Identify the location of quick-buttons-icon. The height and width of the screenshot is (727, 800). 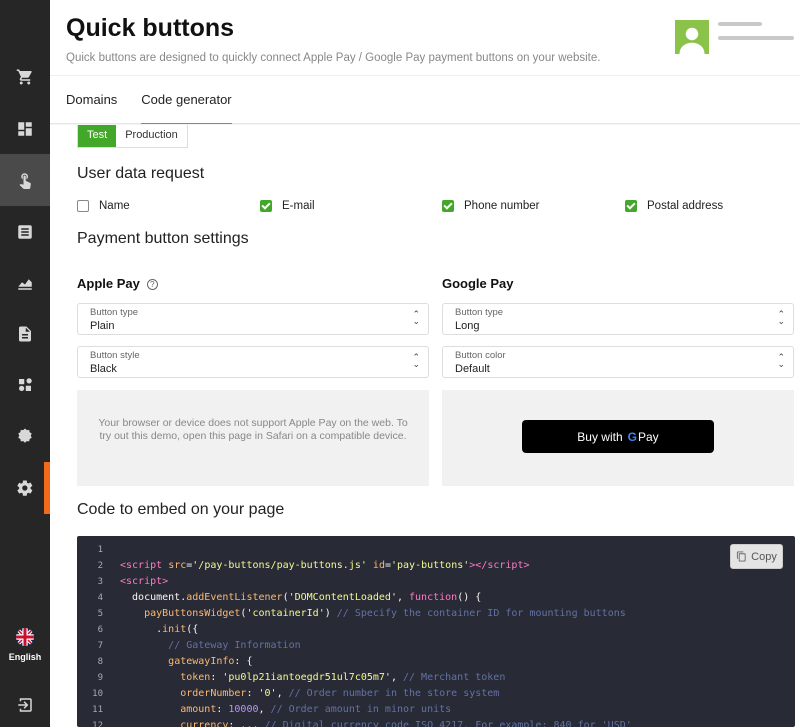
(25, 181).